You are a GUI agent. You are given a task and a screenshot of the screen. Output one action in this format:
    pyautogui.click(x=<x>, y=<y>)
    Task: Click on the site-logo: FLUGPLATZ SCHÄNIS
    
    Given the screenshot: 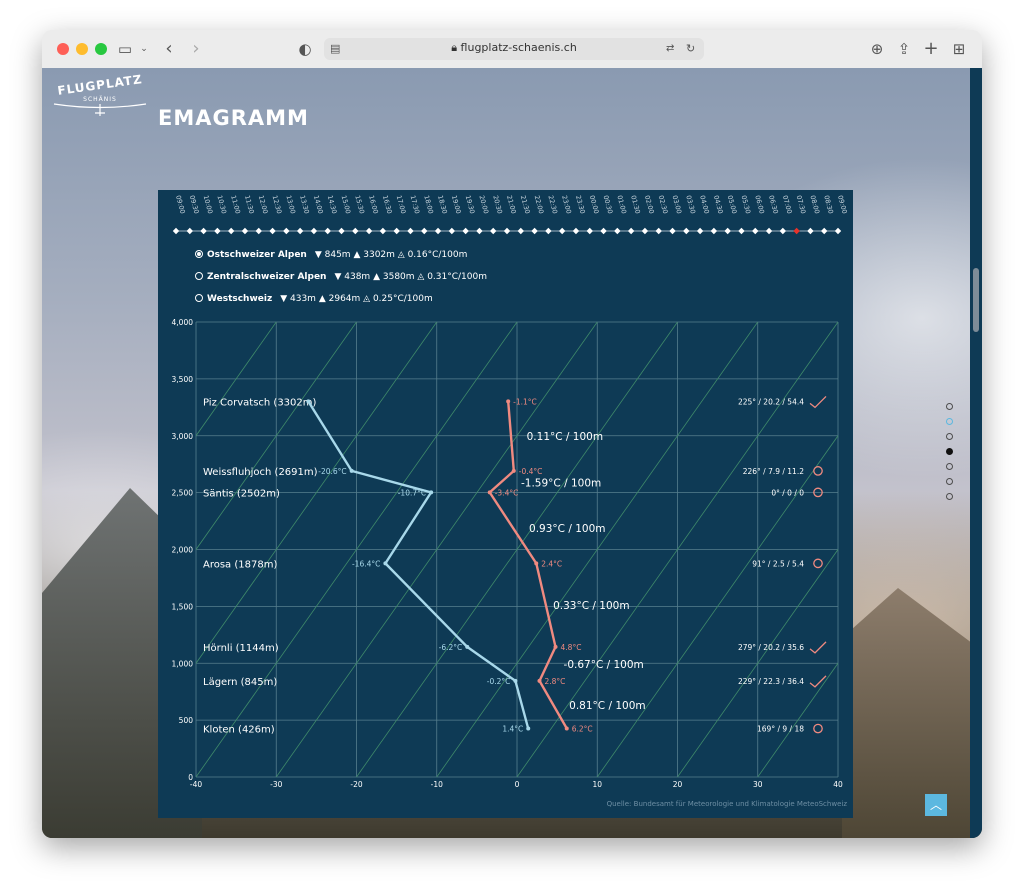 What is the action you would take?
    pyautogui.click(x=100, y=97)
    